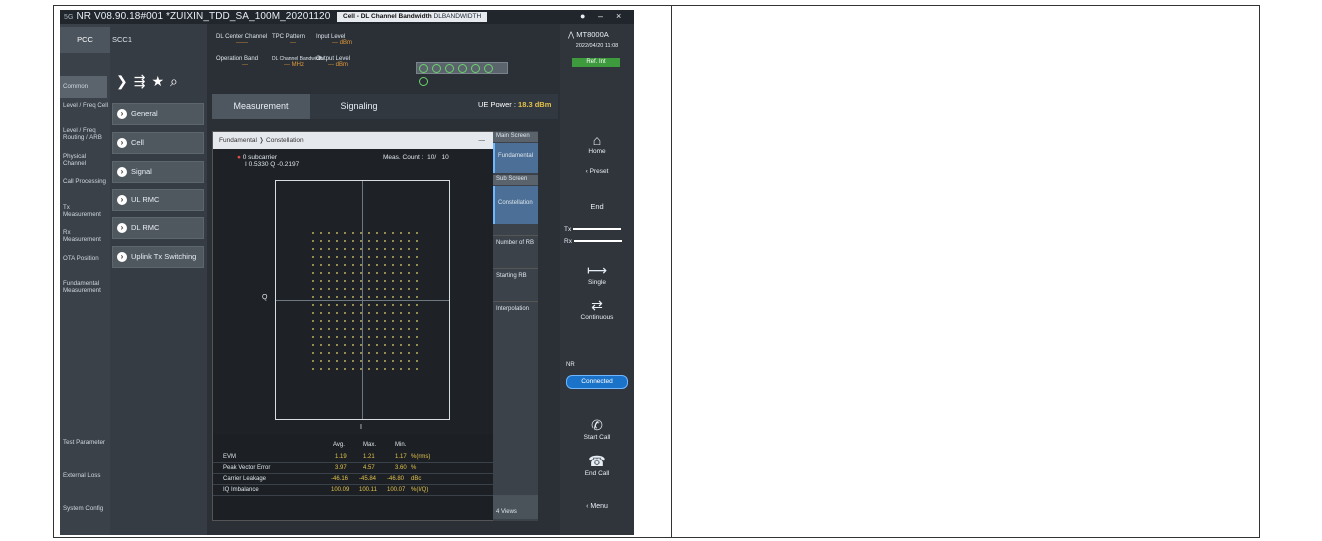  I want to click on sidebar-item-test-parameter: Test Parameter, so click(86, 442).